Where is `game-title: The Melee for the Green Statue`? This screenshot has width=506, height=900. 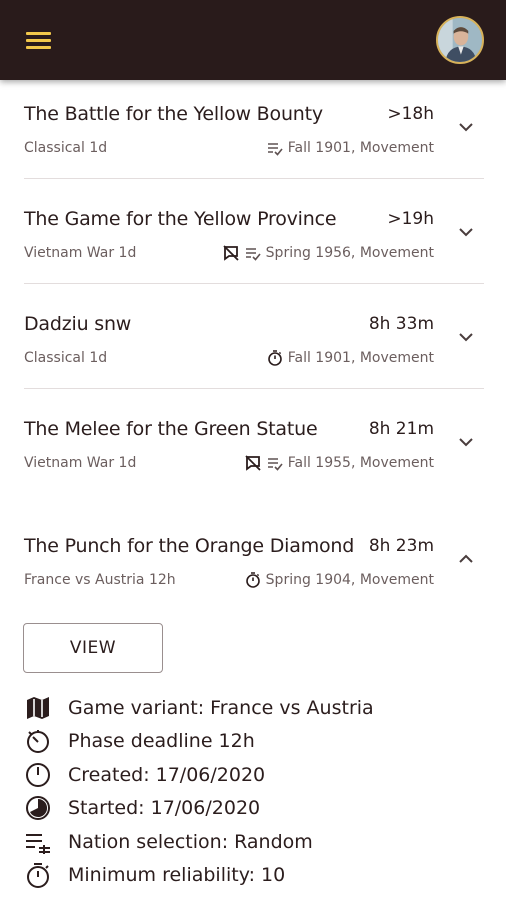
game-title: The Melee for the Green Statue is located at coordinates (171, 429).